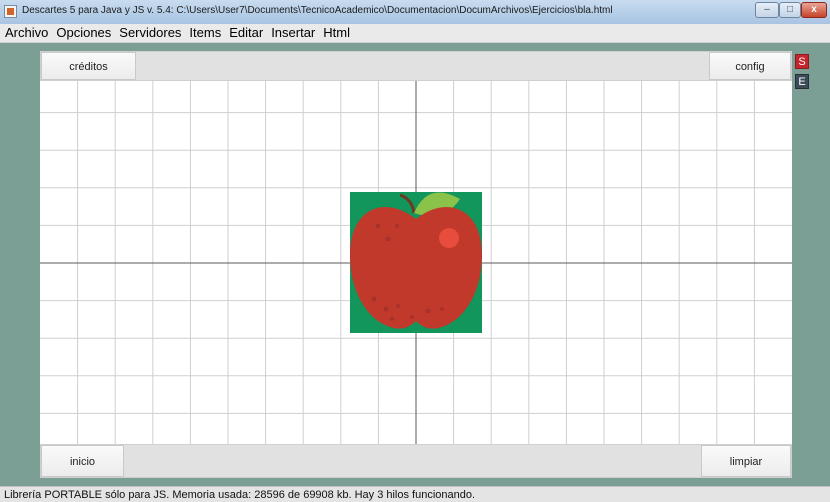 The image size is (830, 502). What do you see at coordinates (82, 461) in the screenshot?
I see `inicio-button: inicio` at bounding box center [82, 461].